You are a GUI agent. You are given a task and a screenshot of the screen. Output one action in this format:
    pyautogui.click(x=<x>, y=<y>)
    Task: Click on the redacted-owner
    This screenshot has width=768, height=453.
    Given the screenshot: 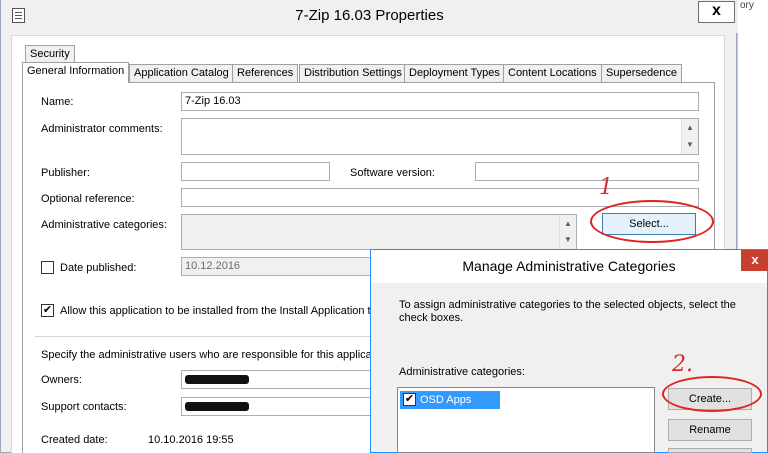 What is the action you would take?
    pyautogui.click(x=217, y=379)
    